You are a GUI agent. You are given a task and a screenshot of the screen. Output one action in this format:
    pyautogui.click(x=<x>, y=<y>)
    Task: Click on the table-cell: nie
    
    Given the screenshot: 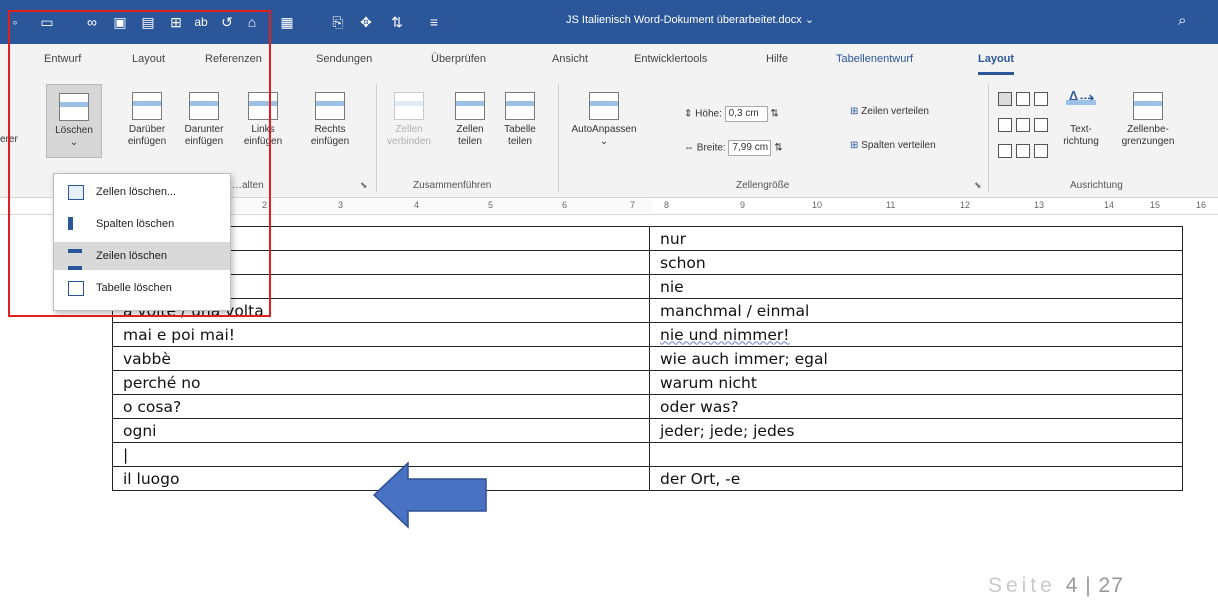 What is the action you would take?
    pyautogui.click(x=916, y=286)
    